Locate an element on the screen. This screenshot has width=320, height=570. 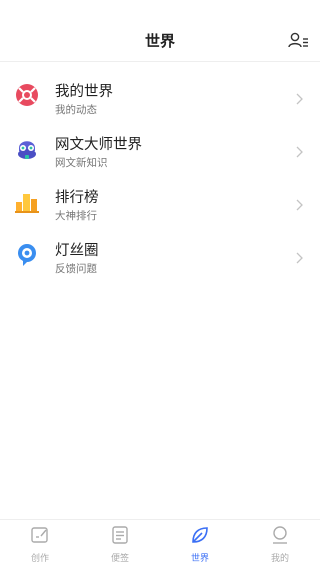
list-item-filament-circle: 灯丝圈 反馈问题 is located at coordinates (160, 255).